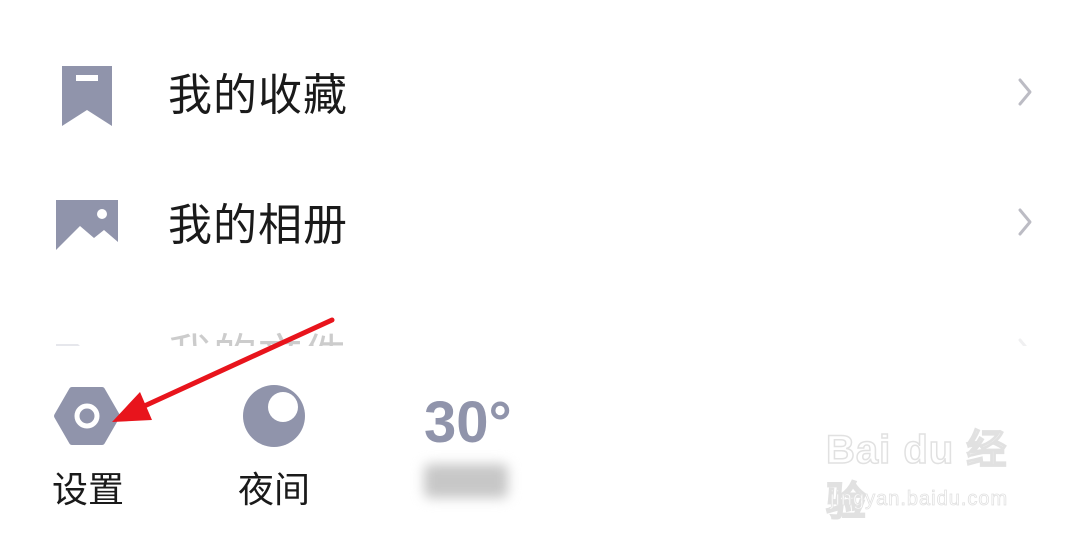 The width and height of the screenshot is (1080, 544). What do you see at coordinates (68, 345) in the screenshot?
I see `folder-icon` at bounding box center [68, 345].